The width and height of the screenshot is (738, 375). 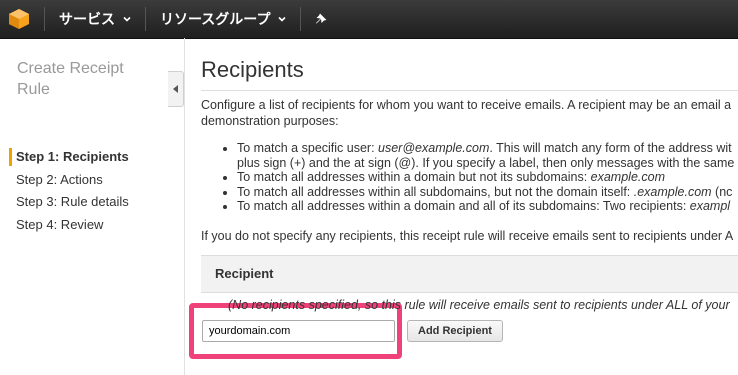 What do you see at coordinates (672, 191) in the screenshot?
I see `bullet-example: .example.com` at bounding box center [672, 191].